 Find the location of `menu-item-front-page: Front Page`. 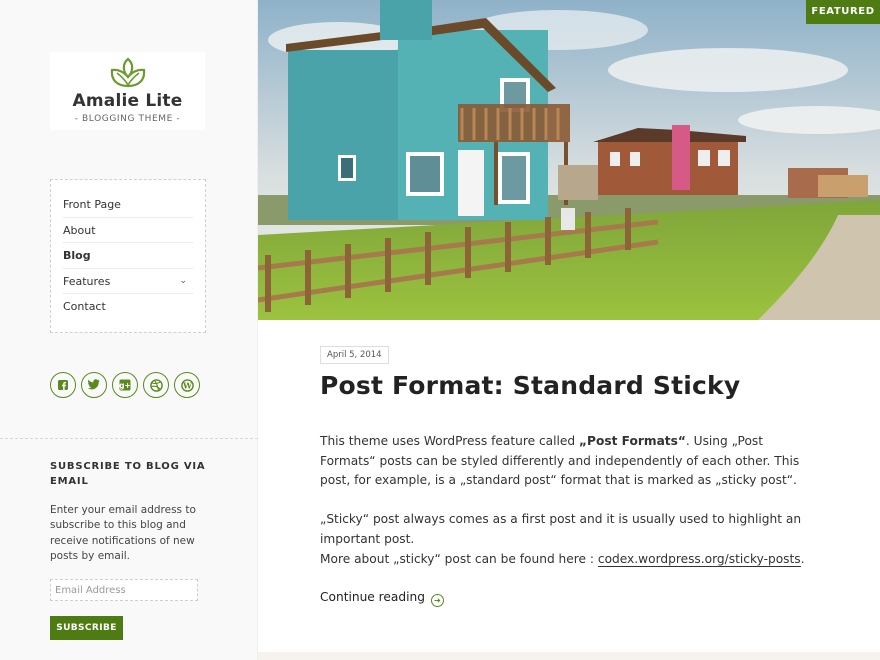

menu-item-front-page: Front Page is located at coordinates (128, 205).